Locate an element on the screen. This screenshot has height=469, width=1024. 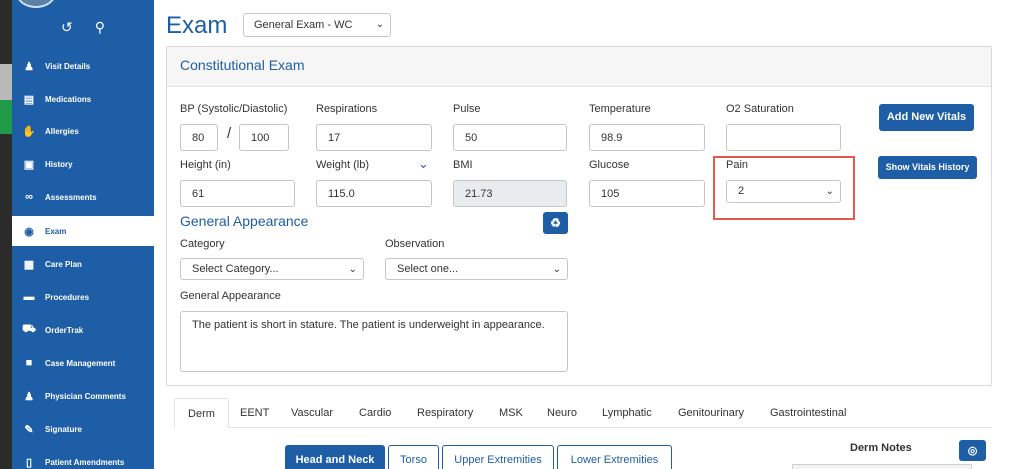
sidebar-item-label: Assessments is located at coordinates (71, 197).